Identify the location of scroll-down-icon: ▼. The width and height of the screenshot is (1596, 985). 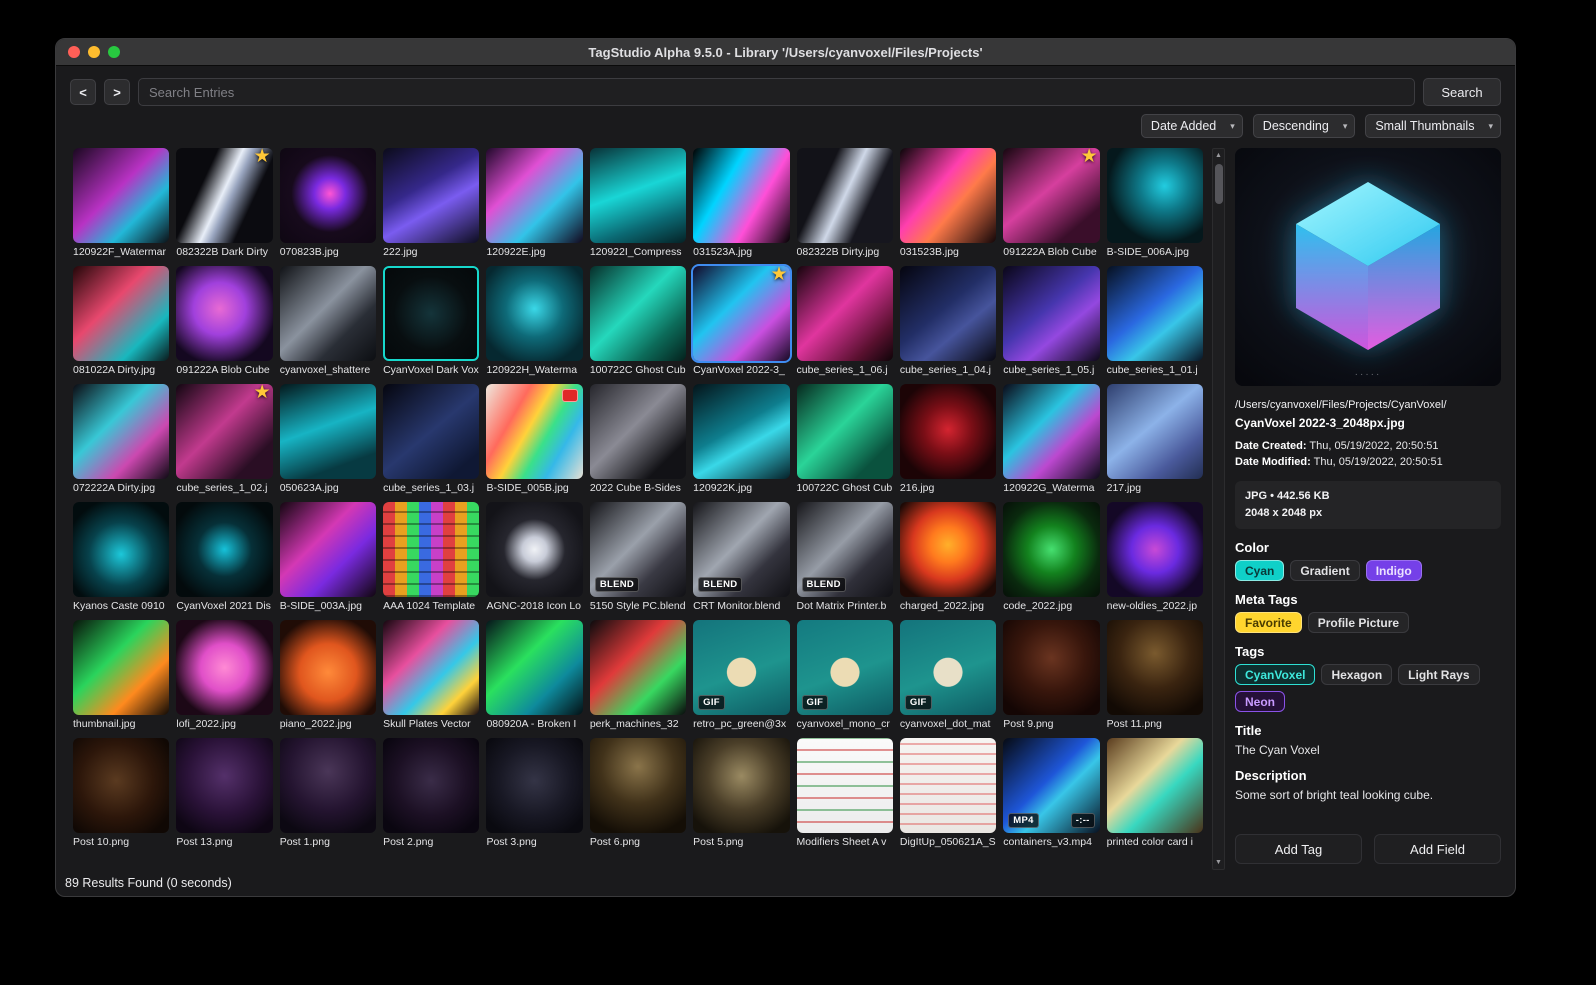
(1218, 862).